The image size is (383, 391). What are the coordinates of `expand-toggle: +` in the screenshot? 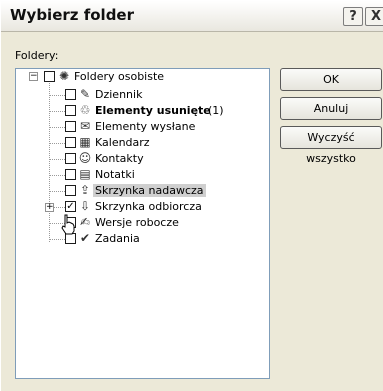 It's located at (49, 207).